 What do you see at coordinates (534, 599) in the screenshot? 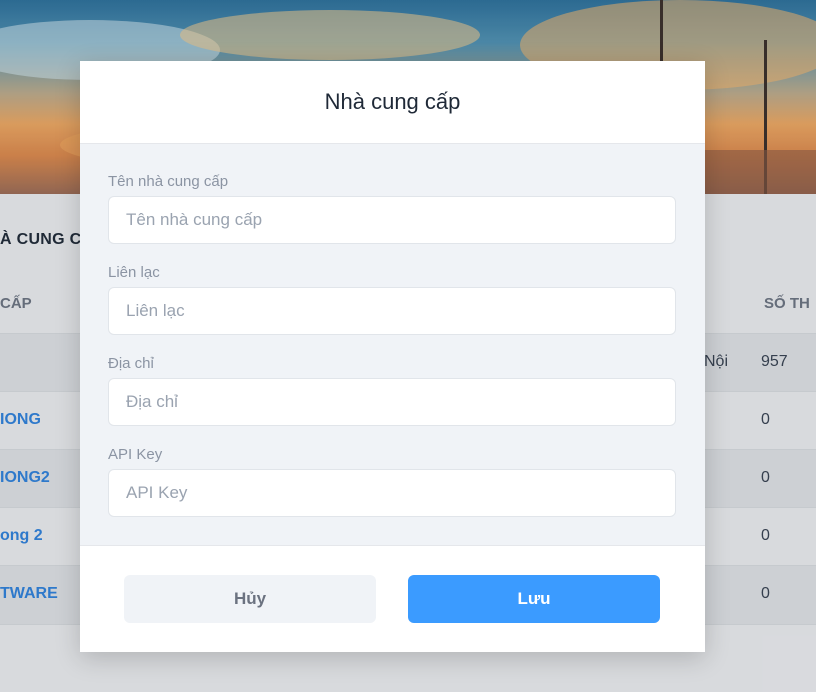
I see `save-button: Lưu` at bounding box center [534, 599].